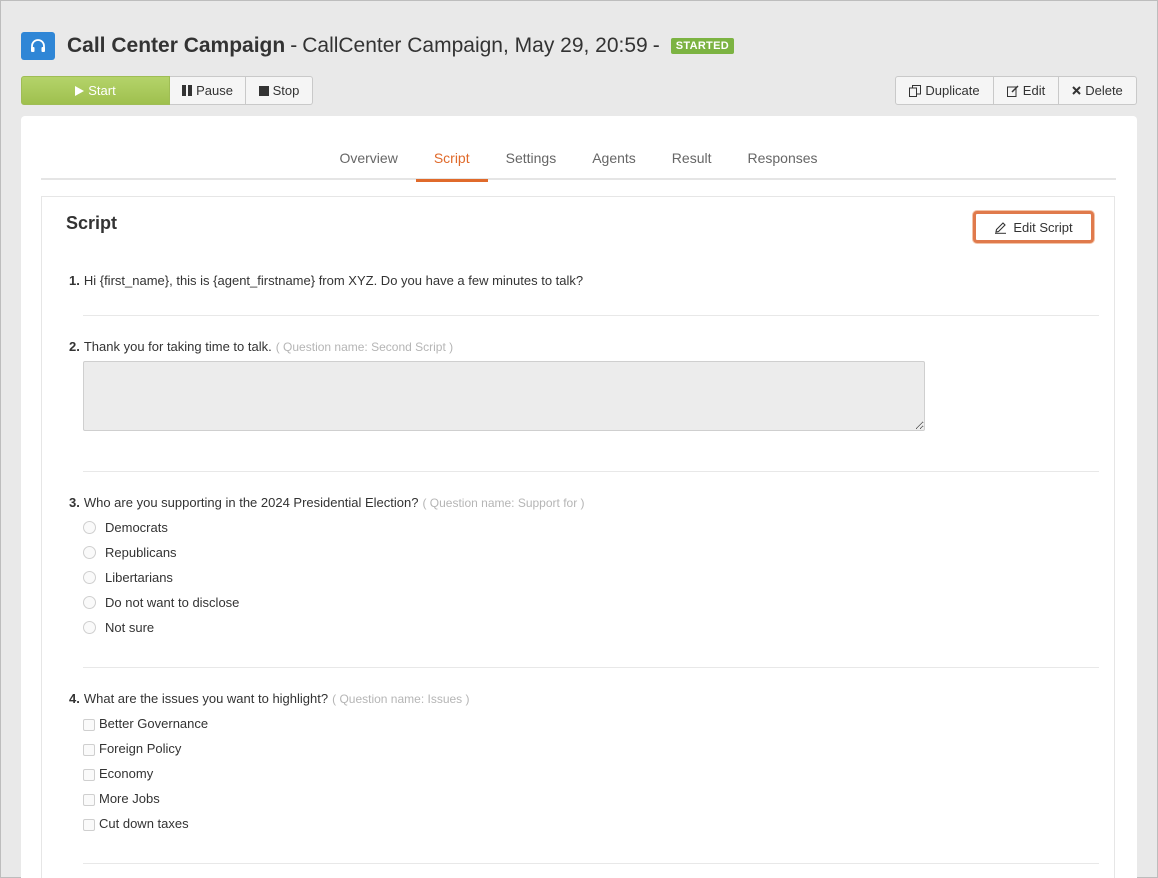  What do you see at coordinates (692, 148) in the screenshot?
I see `tab-result: Result` at bounding box center [692, 148].